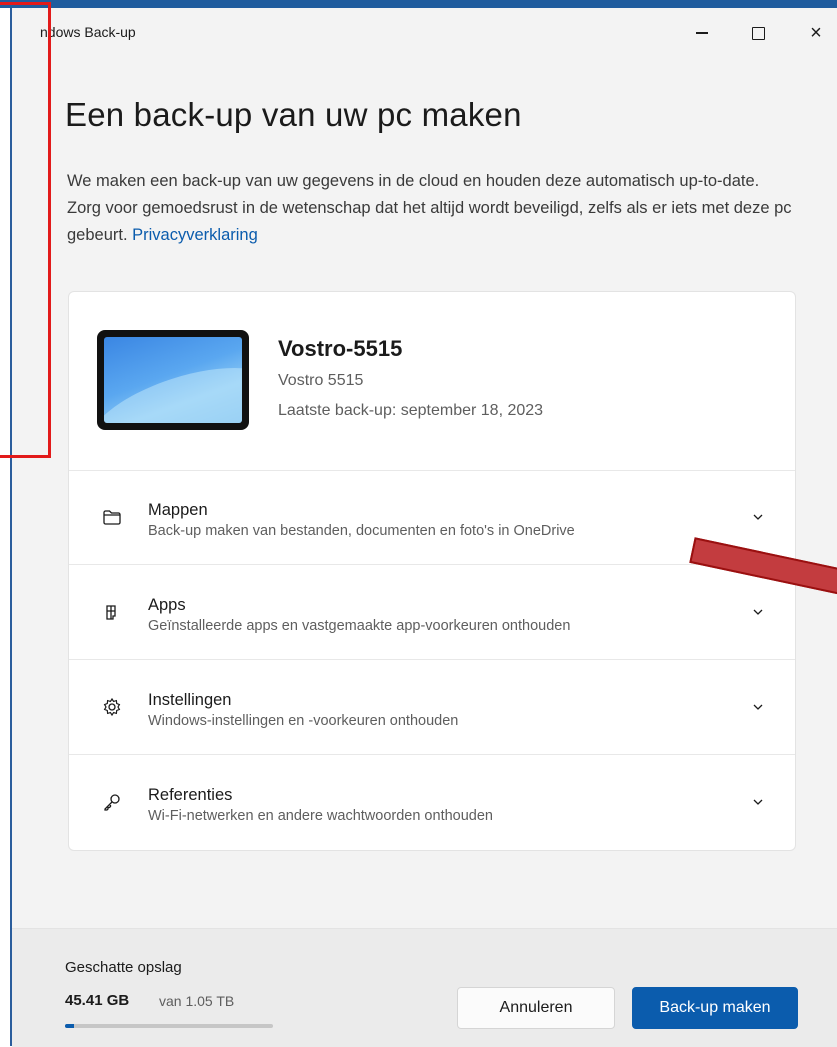 The width and height of the screenshot is (837, 1047). I want to click on page-title: Een back-up van uw pc maken, so click(293, 114).